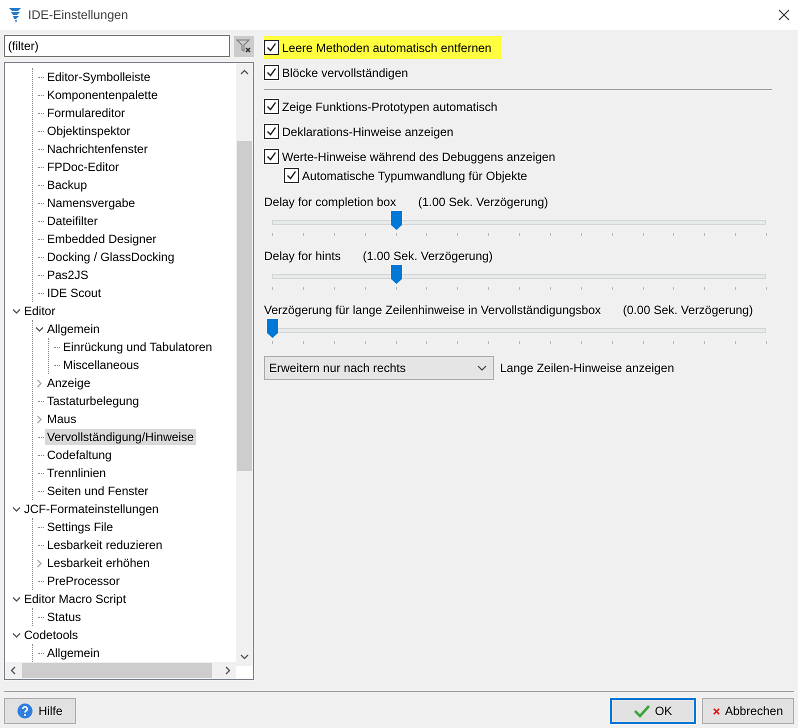 This screenshot has height=728, width=798. I want to click on tree-item: Namensvergabe, so click(91, 203).